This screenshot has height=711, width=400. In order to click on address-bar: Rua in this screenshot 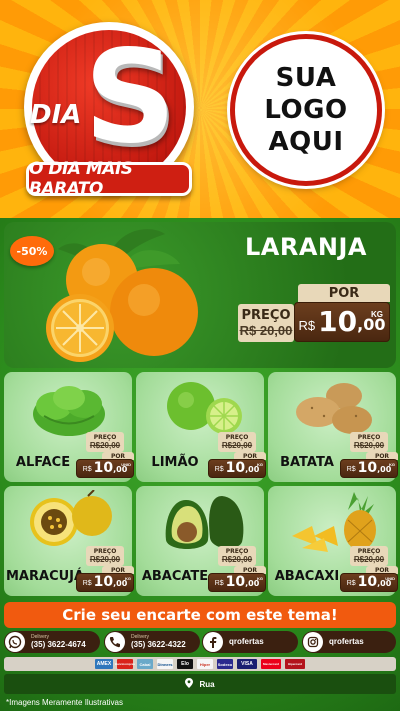, I will do `click(200, 684)`.